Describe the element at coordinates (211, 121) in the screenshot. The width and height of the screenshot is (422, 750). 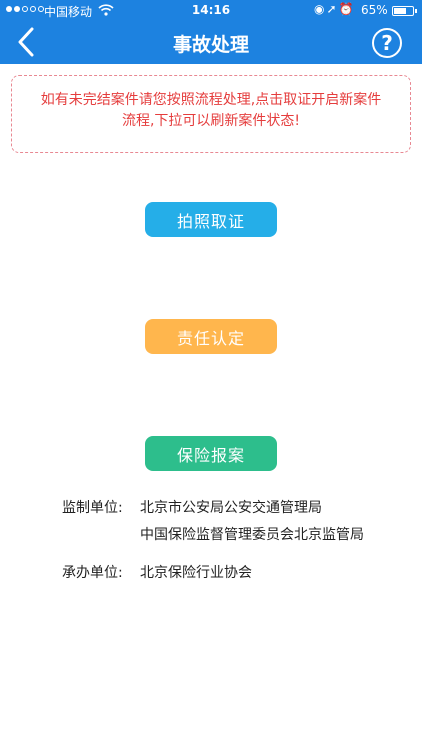
I see `notice-line-2: 流程,下拉可以刷新案件状态!` at that location.